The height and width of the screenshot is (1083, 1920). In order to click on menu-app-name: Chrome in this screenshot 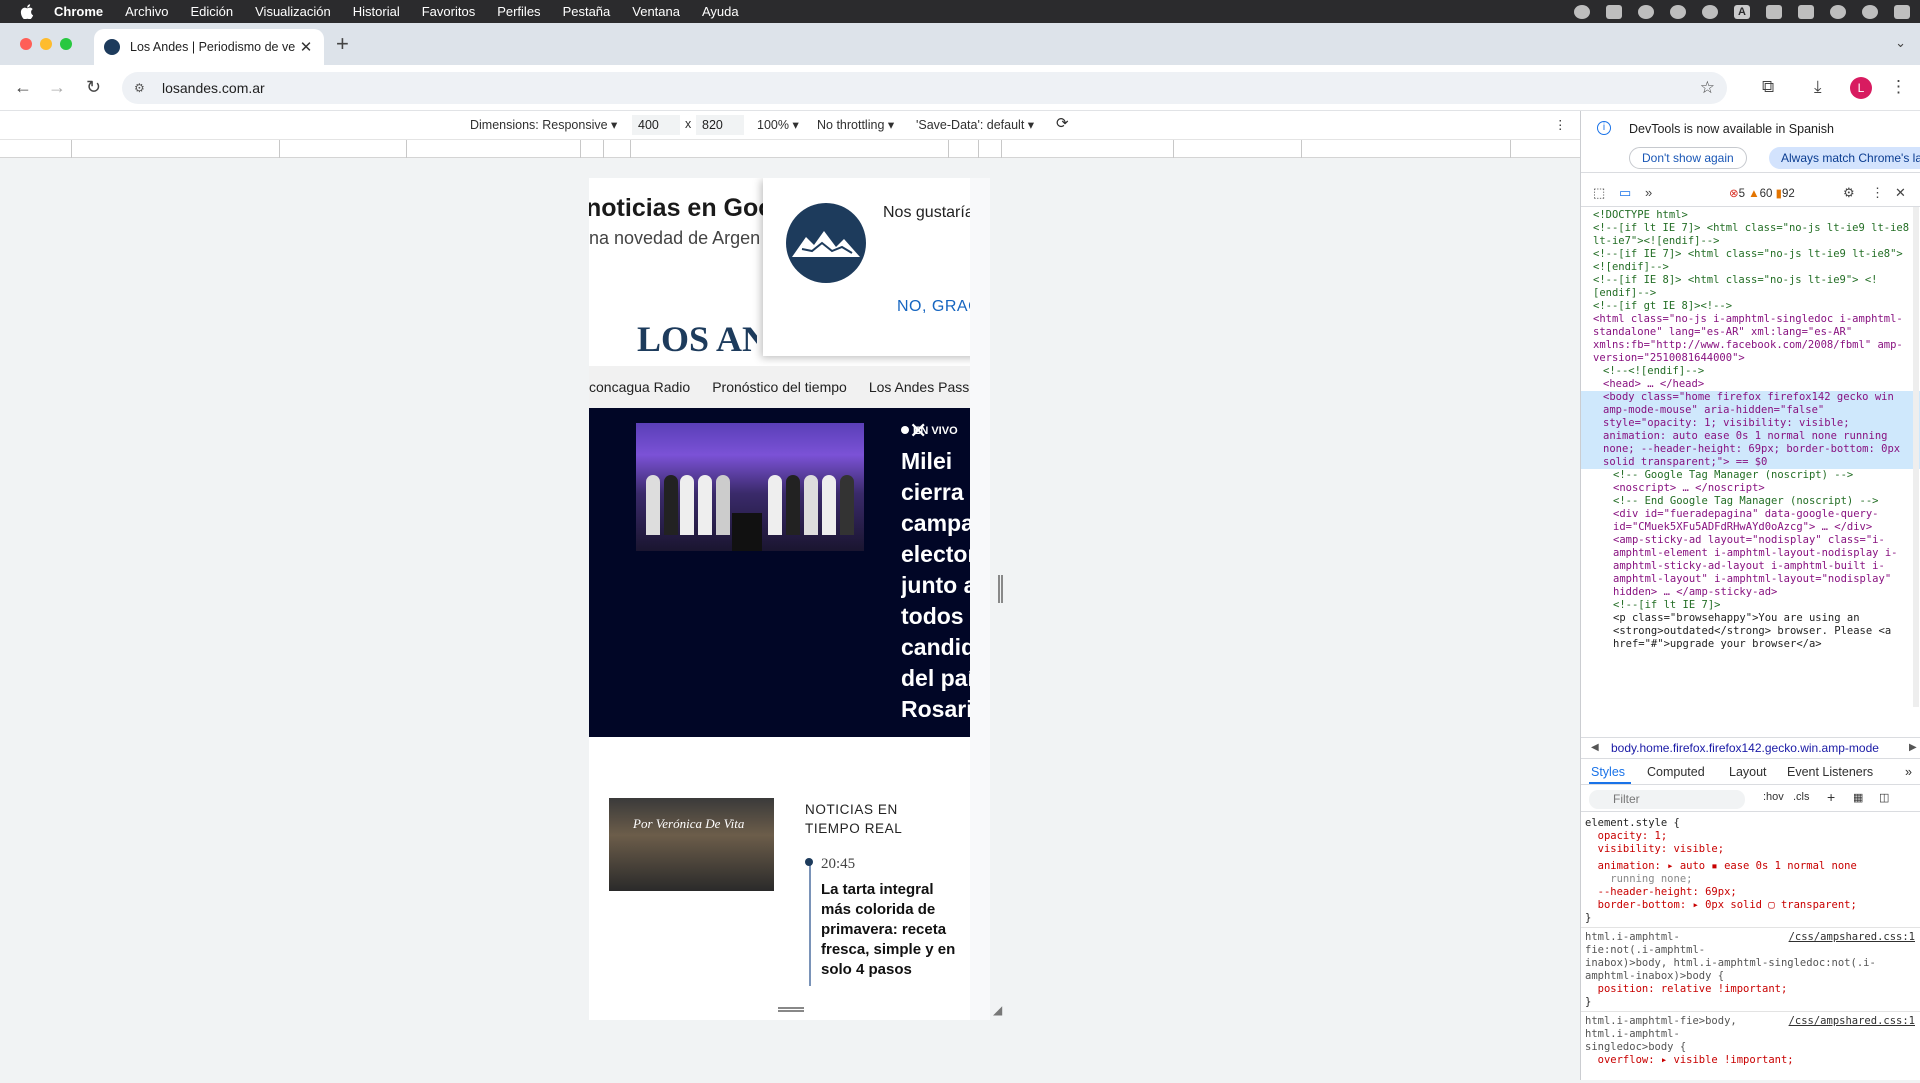, I will do `click(78, 11)`.